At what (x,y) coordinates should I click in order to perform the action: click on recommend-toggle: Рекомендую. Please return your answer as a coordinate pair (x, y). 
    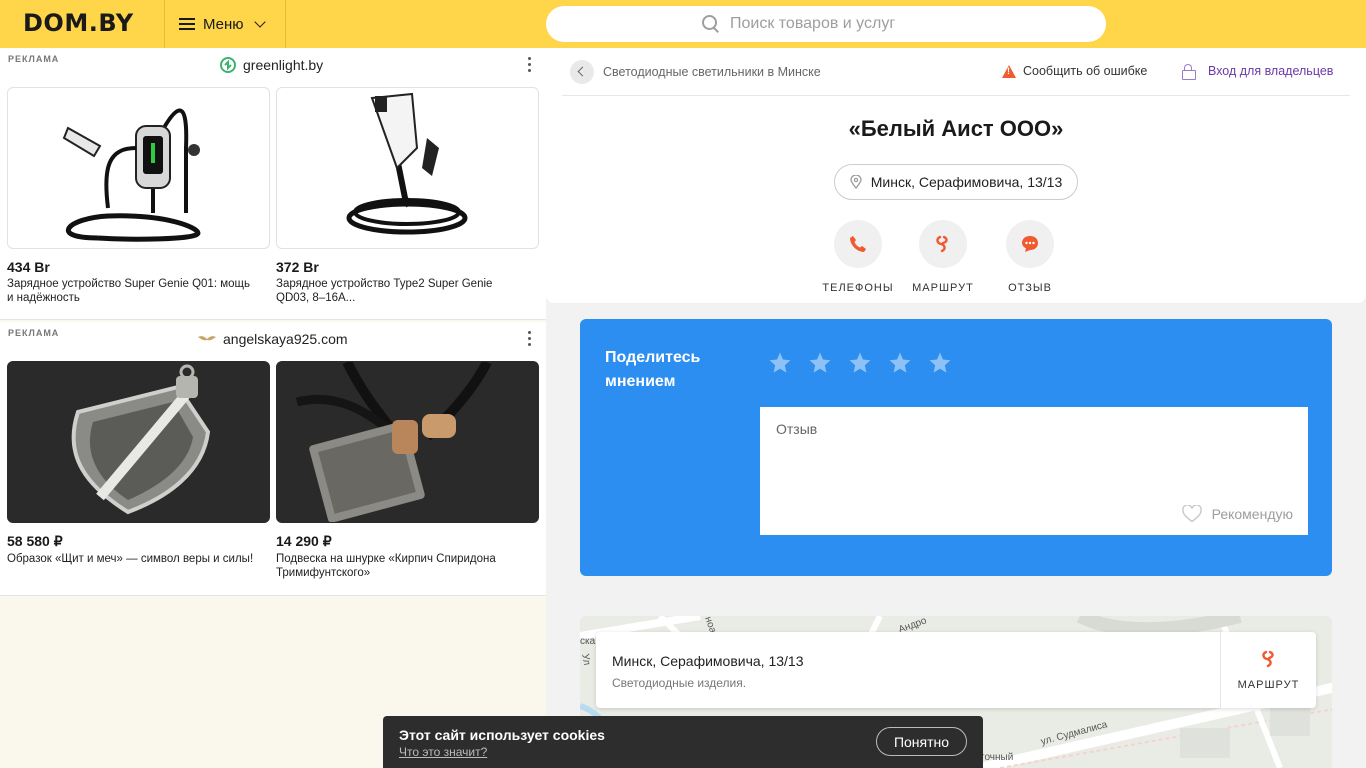
    Looking at the image, I should click on (1237, 514).